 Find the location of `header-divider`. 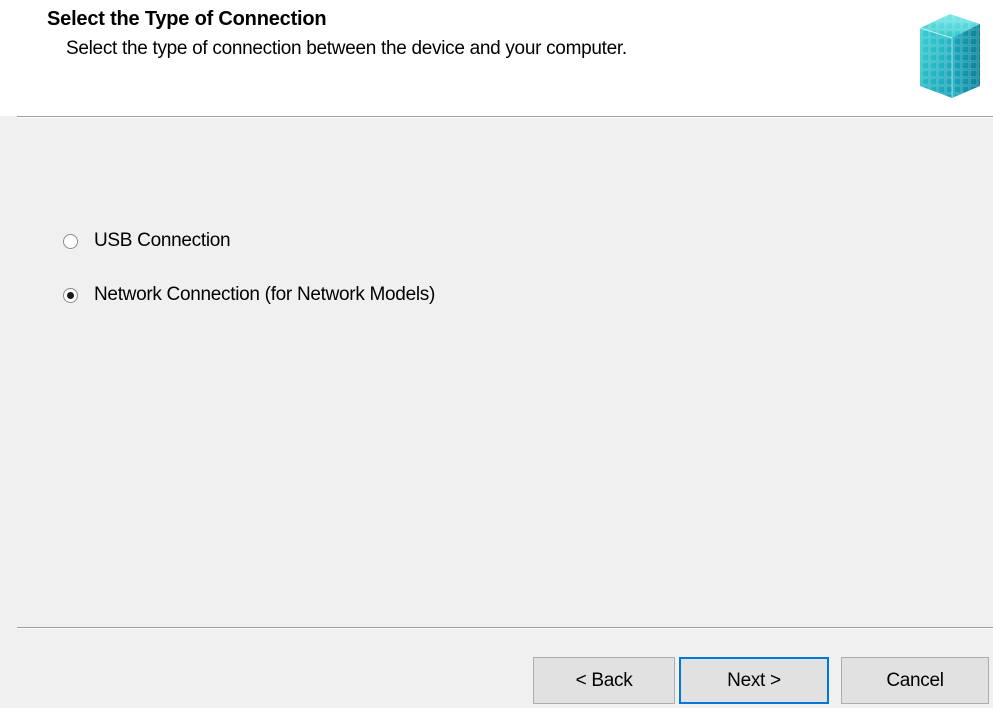

header-divider is located at coordinates (505, 117).